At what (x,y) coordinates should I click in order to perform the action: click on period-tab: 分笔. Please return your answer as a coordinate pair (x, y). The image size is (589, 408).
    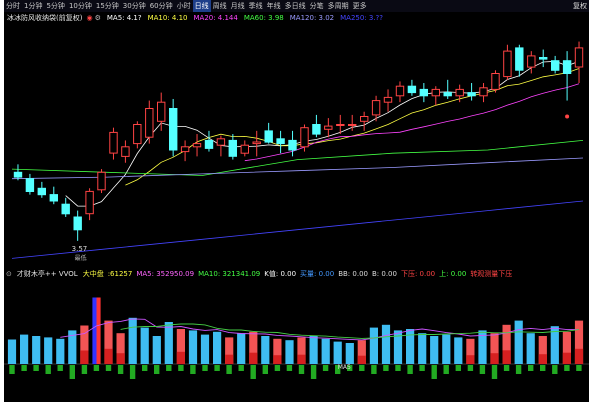
    Looking at the image, I should click on (317, 6).